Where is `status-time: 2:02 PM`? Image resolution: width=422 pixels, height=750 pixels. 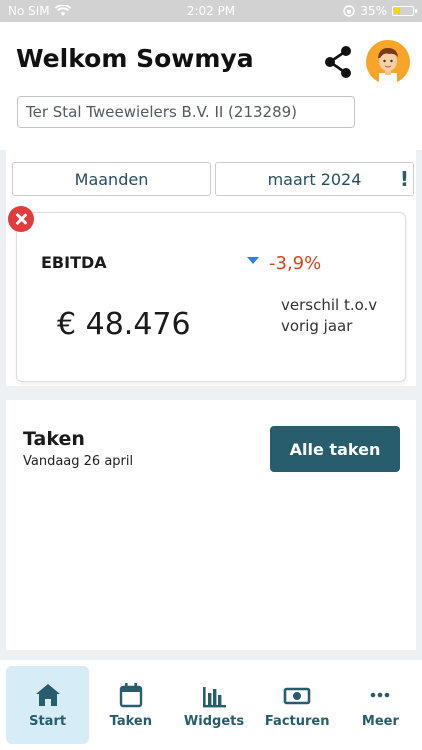 status-time: 2:02 PM is located at coordinates (211, 11).